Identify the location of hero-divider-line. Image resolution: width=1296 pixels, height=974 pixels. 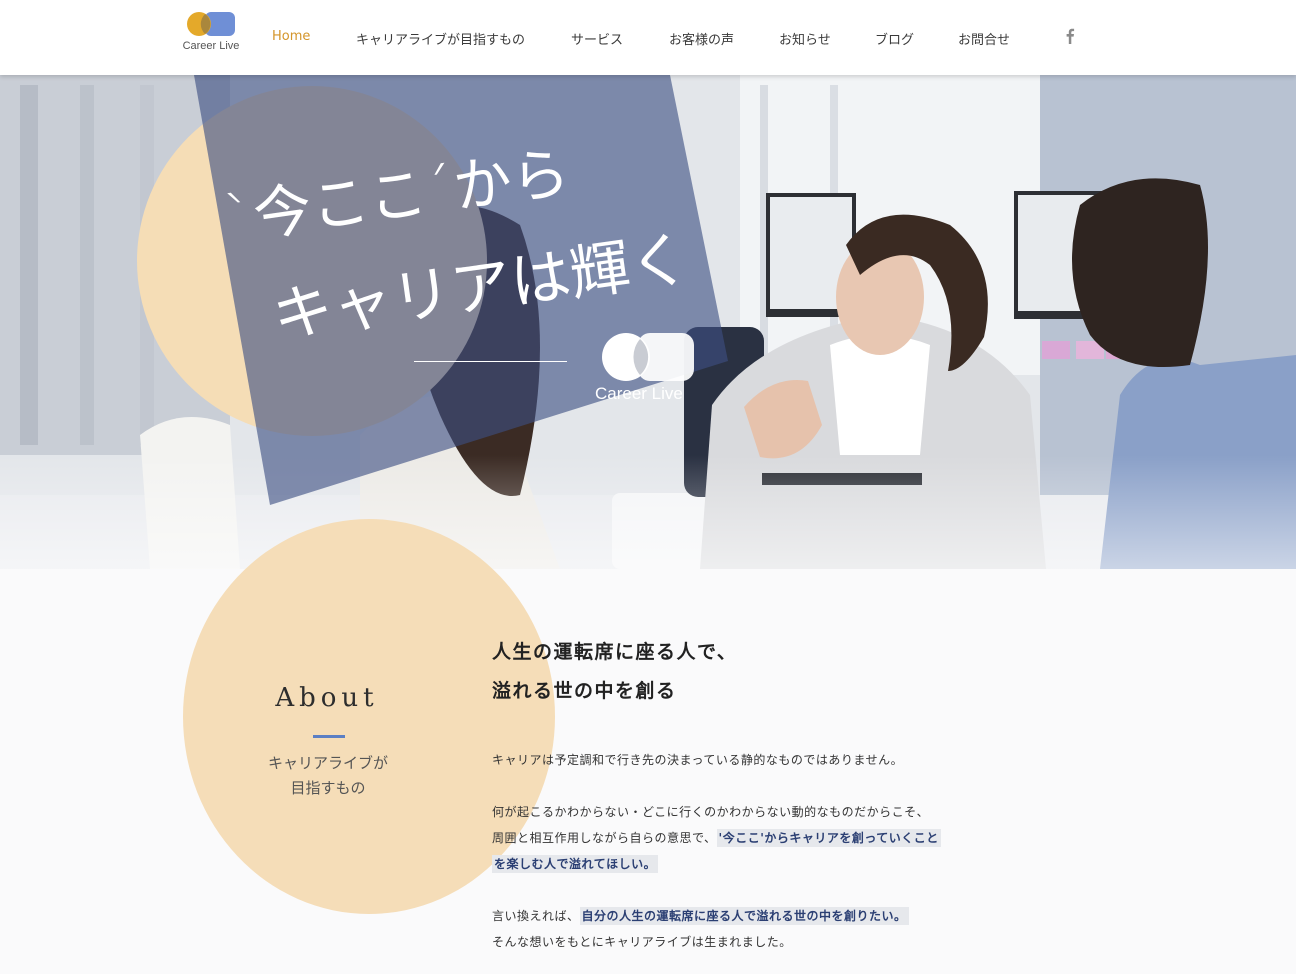
(490, 361).